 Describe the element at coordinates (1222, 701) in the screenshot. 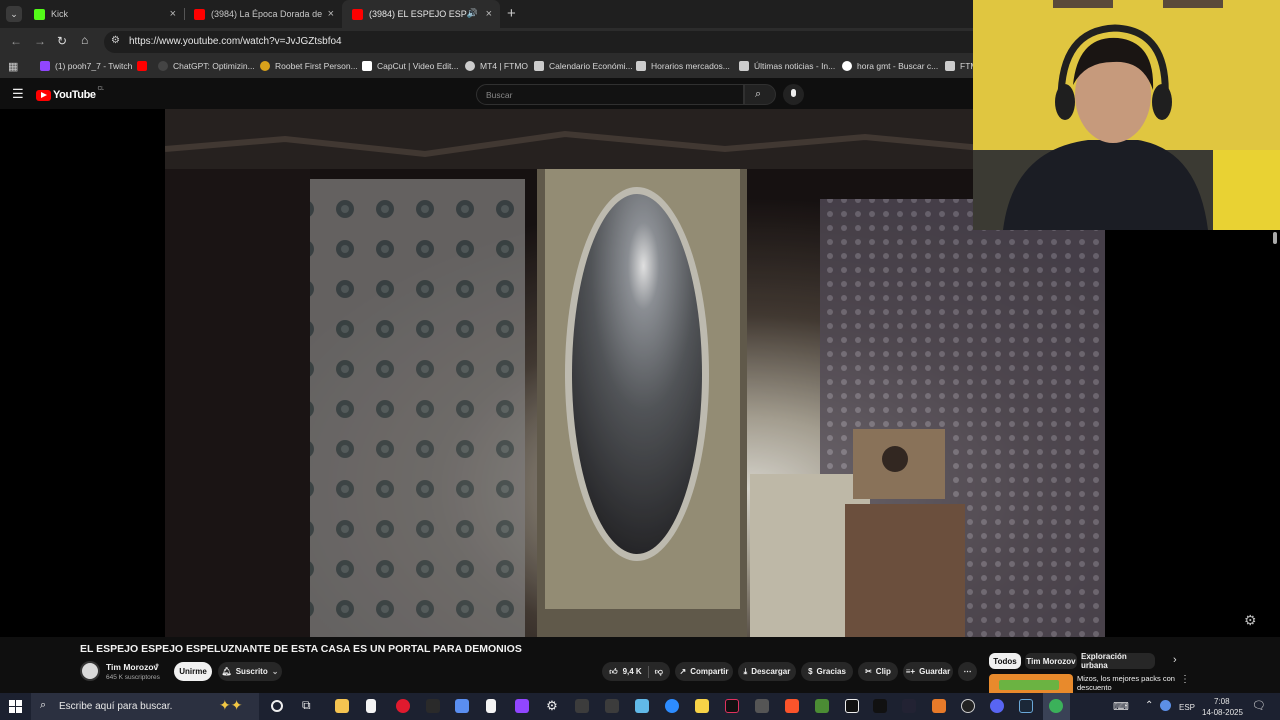

I see `clock-time: 7:08` at that location.